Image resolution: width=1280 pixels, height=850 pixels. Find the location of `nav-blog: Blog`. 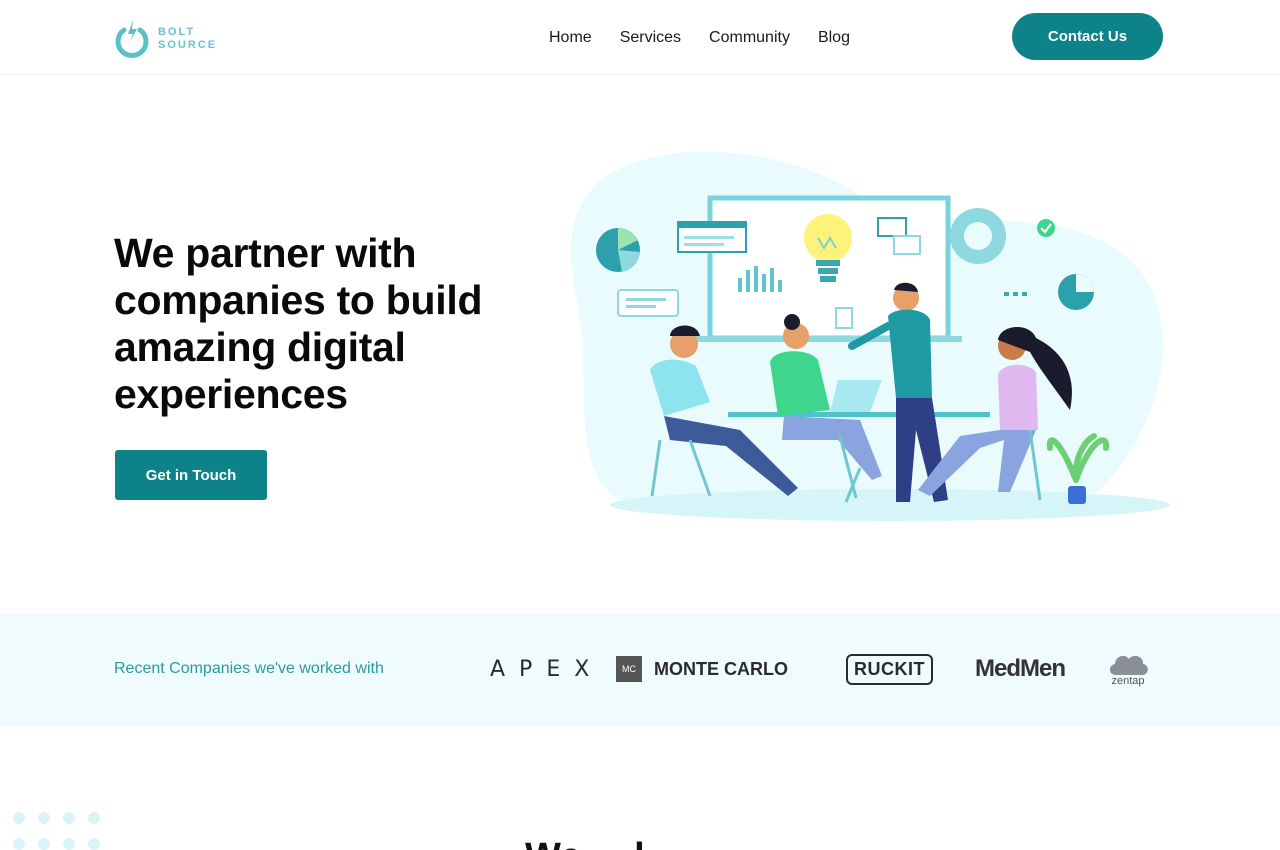

nav-blog: Blog is located at coordinates (834, 38).